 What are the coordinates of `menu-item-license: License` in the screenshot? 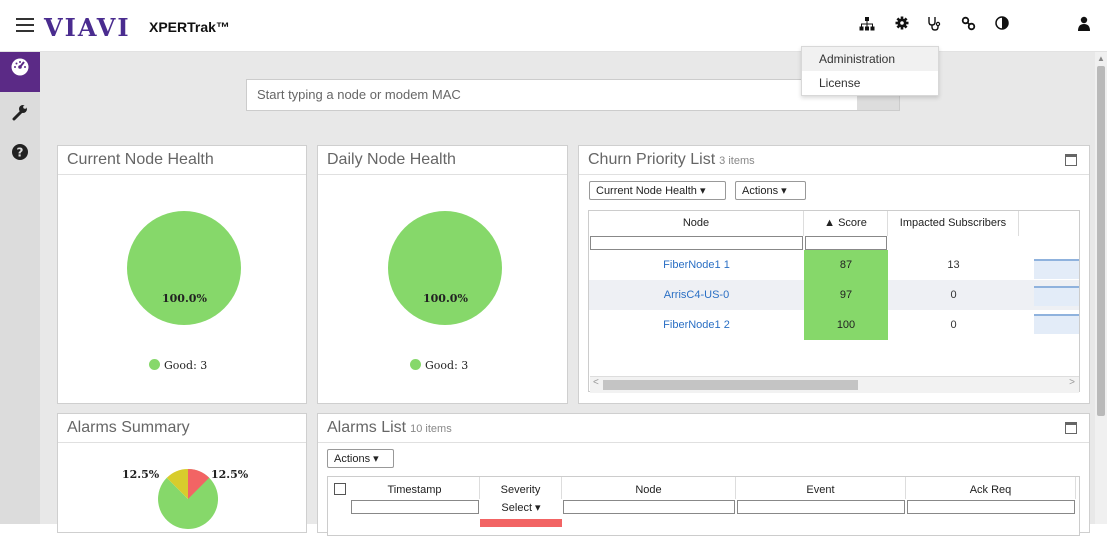 It's located at (870, 83).